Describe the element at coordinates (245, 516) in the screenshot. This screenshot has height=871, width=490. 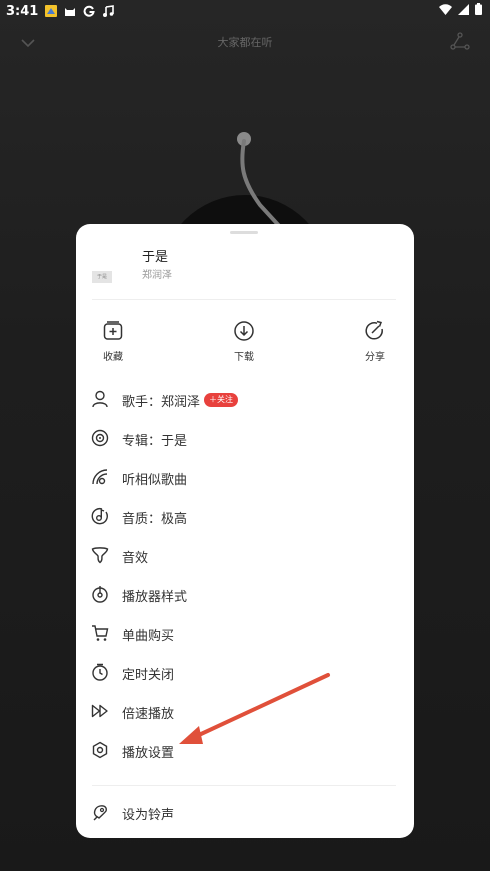
I see `menu-item-quality: 音质：极高` at that location.